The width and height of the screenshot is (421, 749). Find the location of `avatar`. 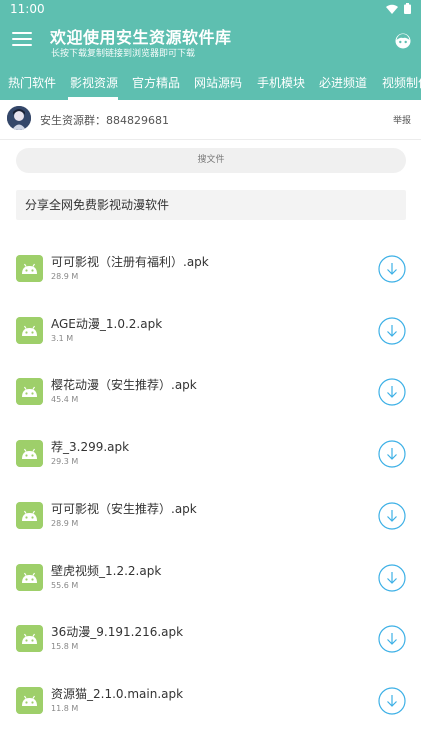

avatar is located at coordinates (19, 118).